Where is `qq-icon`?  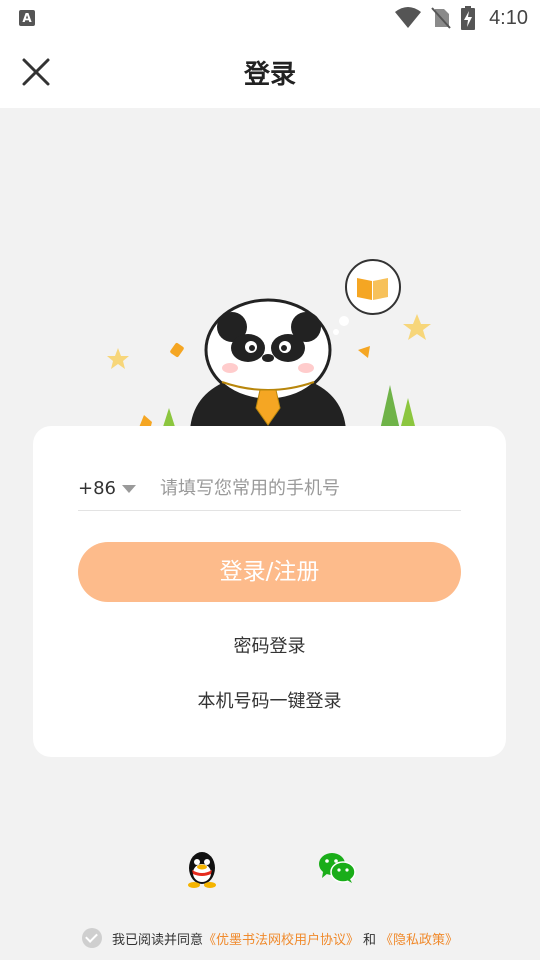
qq-icon is located at coordinates (202, 870).